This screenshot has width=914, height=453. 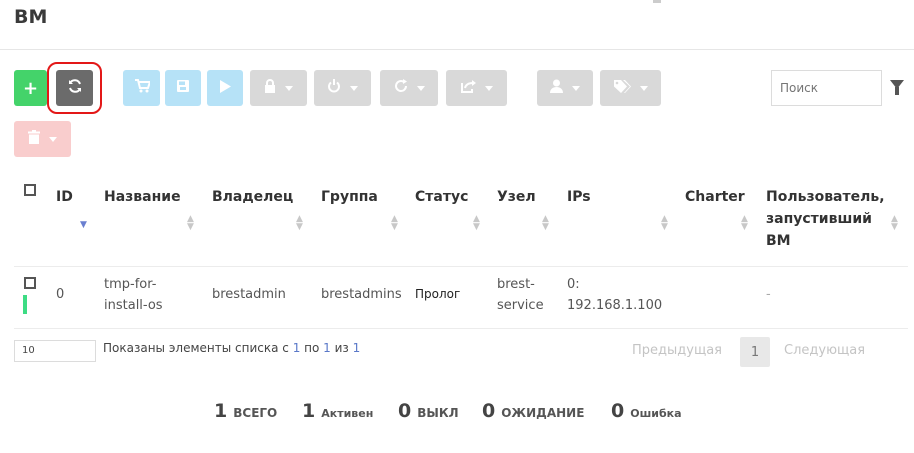 What do you see at coordinates (516, 197) in the screenshot?
I see `column-header-host: Узел` at bounding box center [516, 197].